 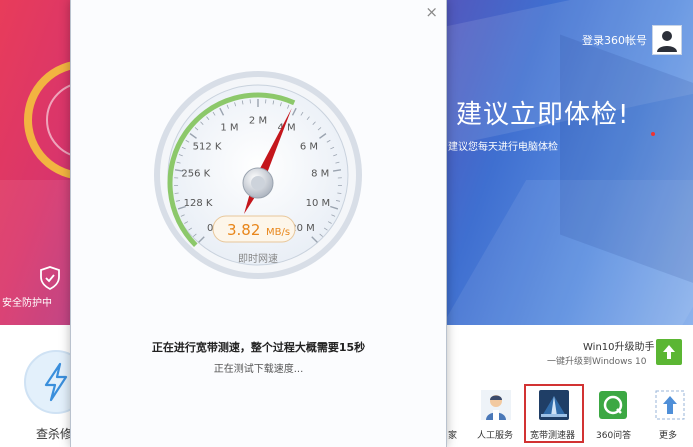 I want to click on tool-more-label: 更多, so click(x=668, y=436).